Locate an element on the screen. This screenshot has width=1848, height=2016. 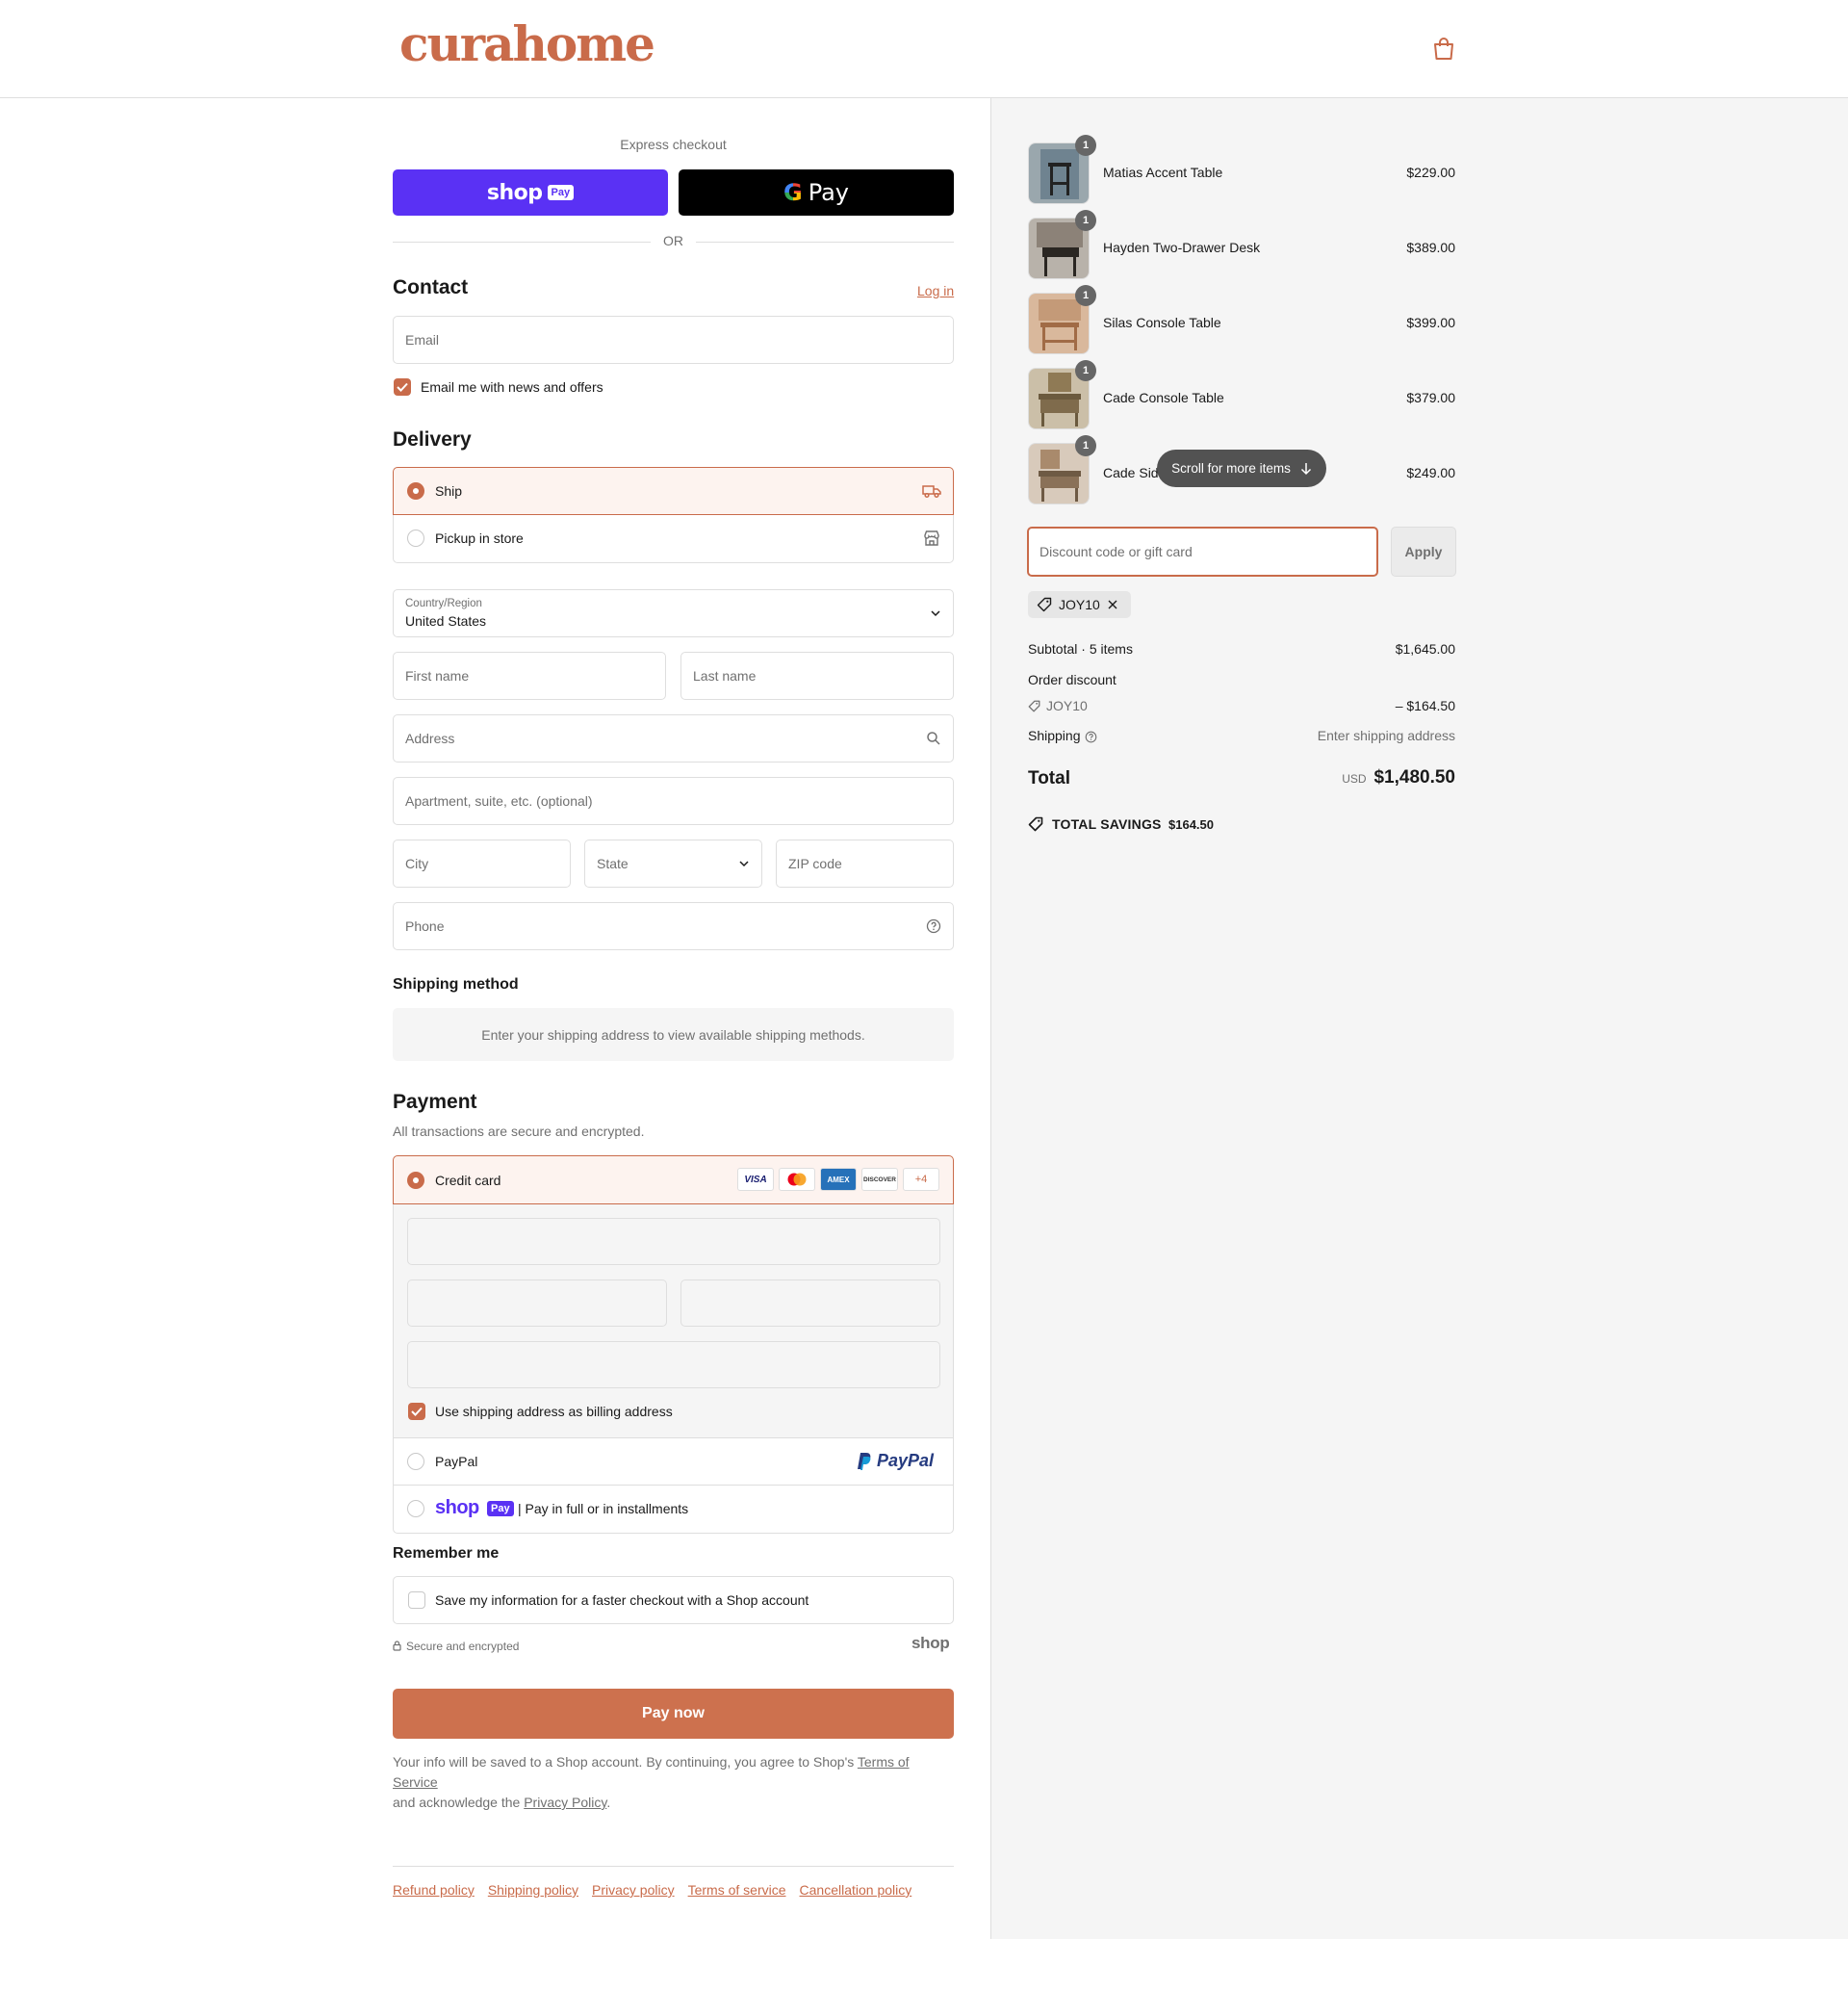
cancellation-policy-link: Cancellation policy is located at coordinates (856, 1890).